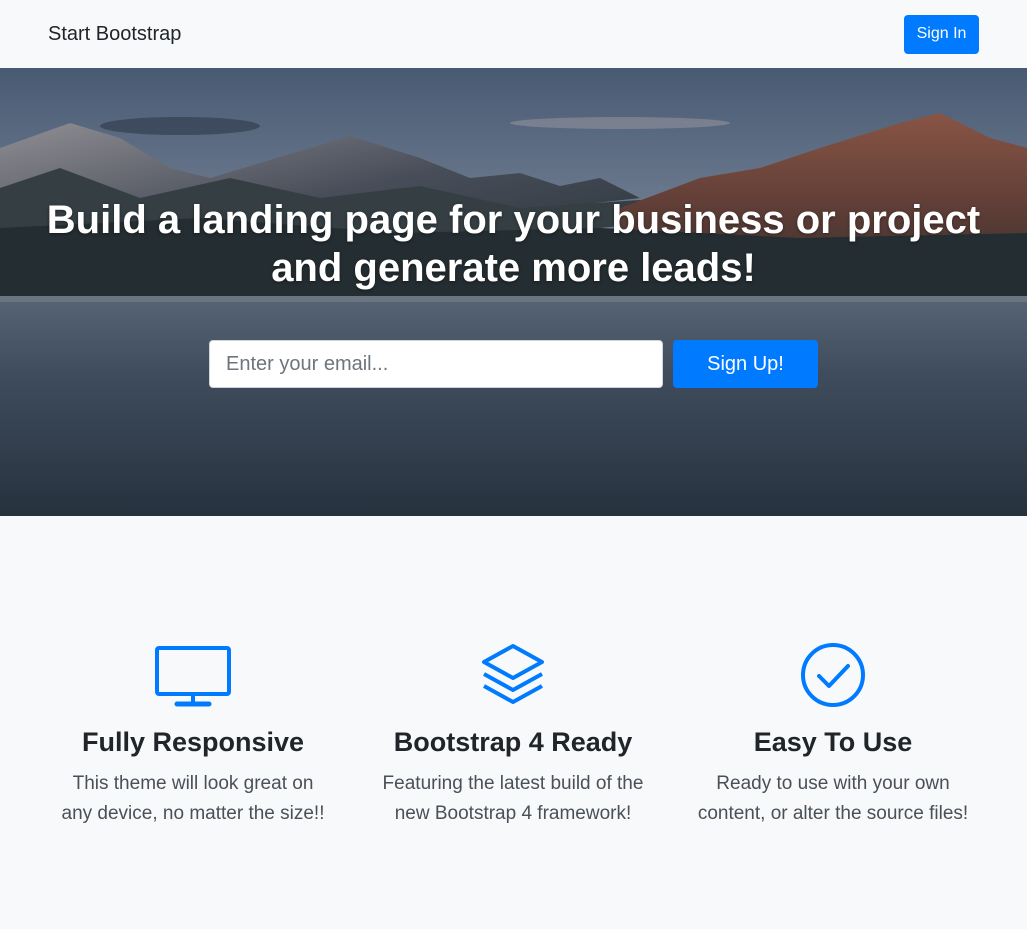 This screenshot has width=1027, height=929. I want to click on layers-icon, so click(513, 675).